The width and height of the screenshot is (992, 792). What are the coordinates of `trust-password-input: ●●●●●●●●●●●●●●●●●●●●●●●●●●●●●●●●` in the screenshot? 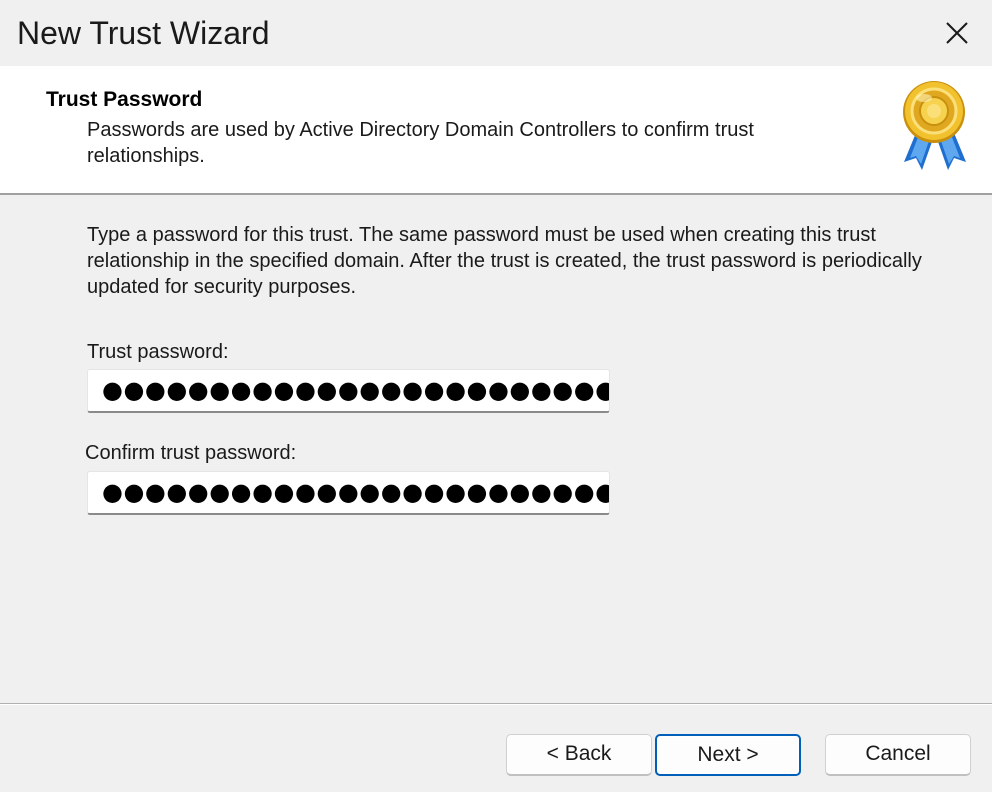 It's located at (348, 391).